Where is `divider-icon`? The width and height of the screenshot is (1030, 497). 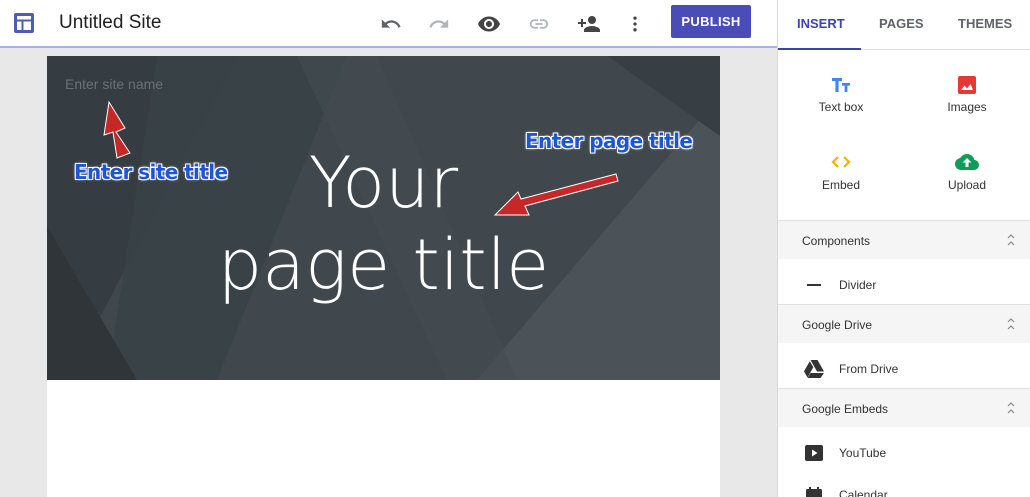 divider-icon is located at coordinates (814, 285).